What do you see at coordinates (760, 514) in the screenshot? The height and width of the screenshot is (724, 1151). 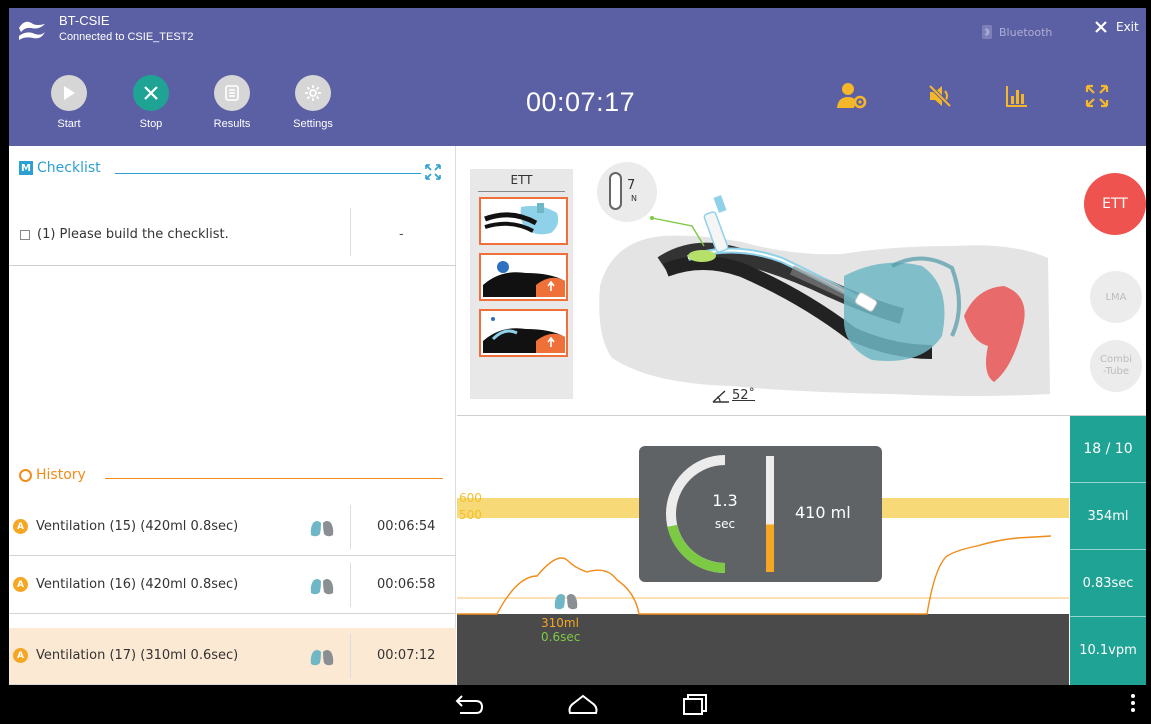 I see `ventilation-summary-popup: 1.3 sec 410 ml` at bounding box center [760, 514].